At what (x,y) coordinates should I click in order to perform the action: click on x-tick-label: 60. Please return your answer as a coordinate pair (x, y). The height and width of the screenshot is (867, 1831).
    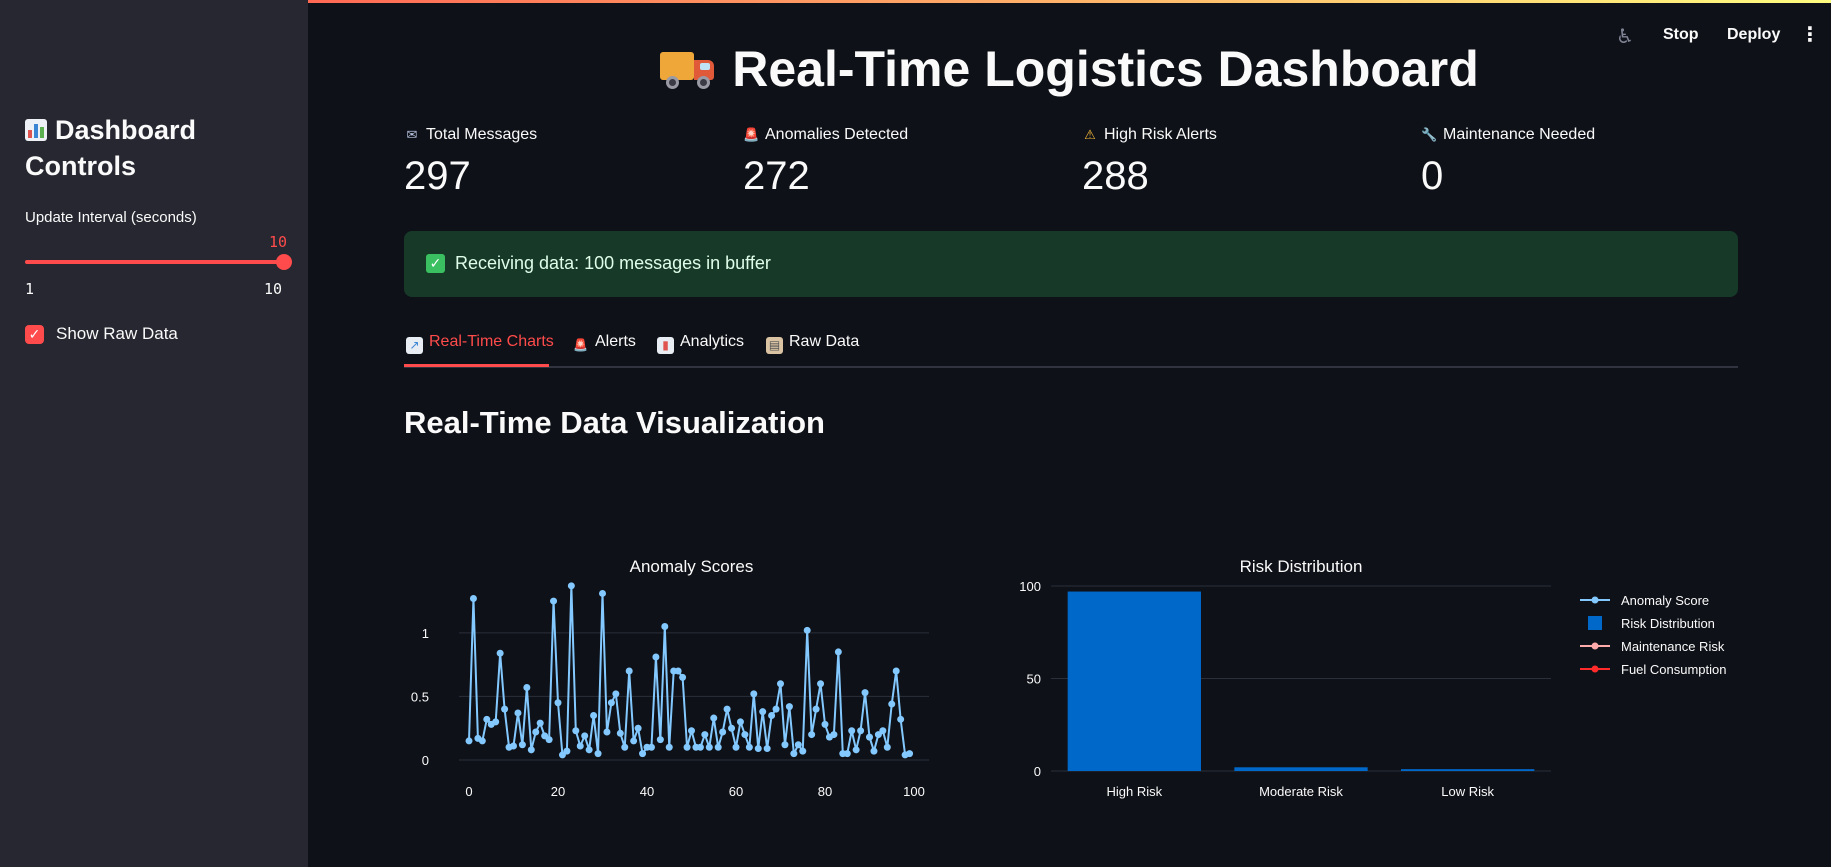
    Looking at the image, I should click on (736, 791).